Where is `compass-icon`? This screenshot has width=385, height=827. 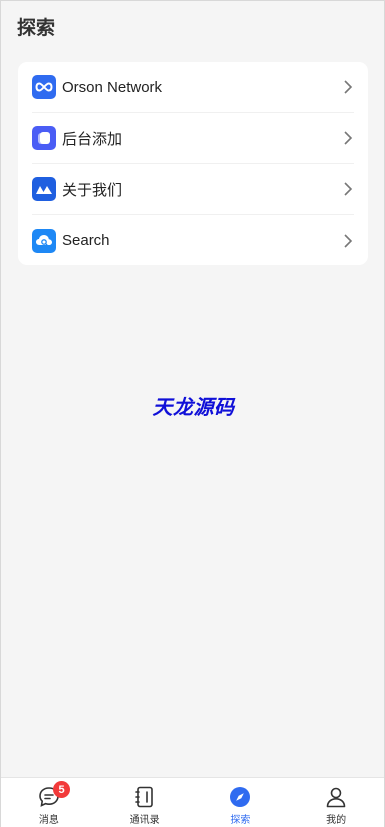 compass-icon is located at coordinates (240, 797).